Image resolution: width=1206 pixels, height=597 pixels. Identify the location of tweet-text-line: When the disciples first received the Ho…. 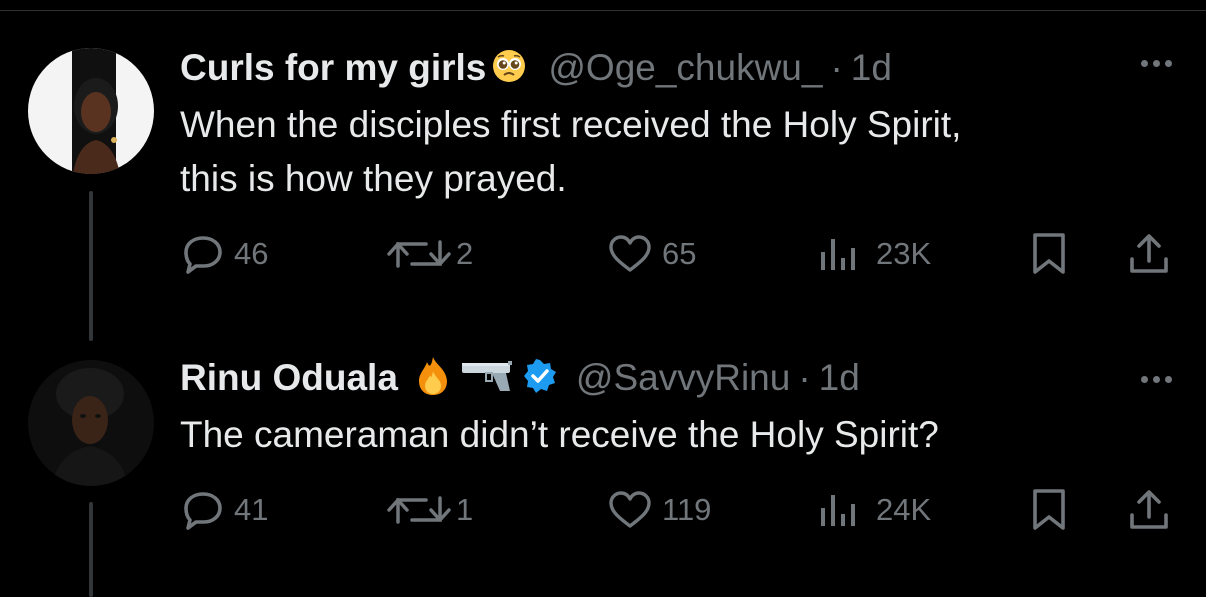
(571, 124).